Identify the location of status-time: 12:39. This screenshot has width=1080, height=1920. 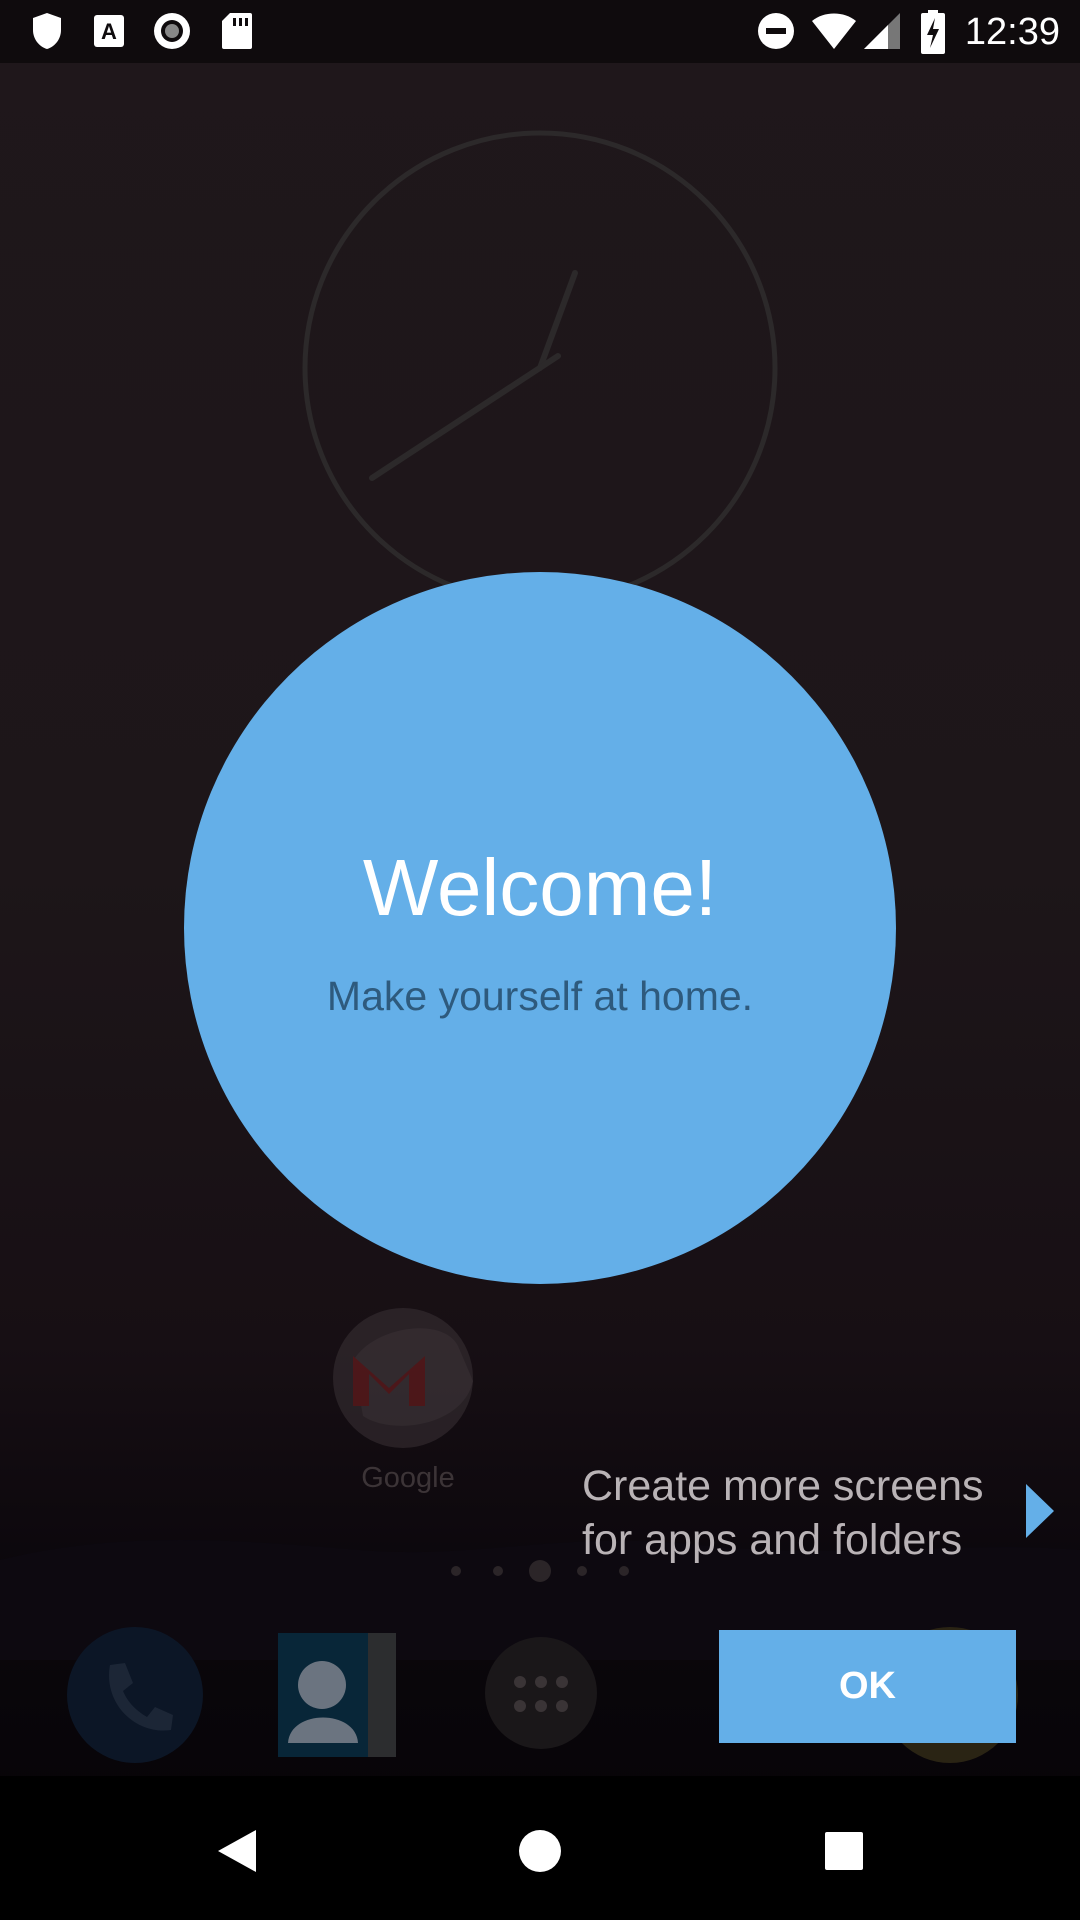
(1012, 32).